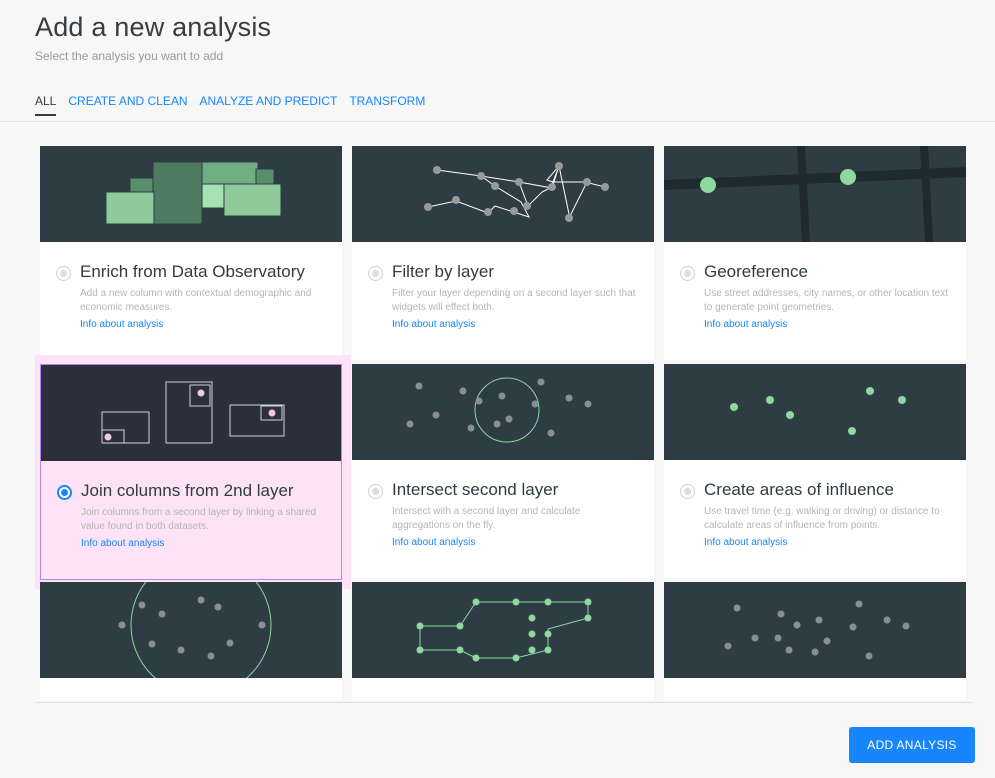  Describe the element at coordinates (46, 105) in the screenshot. I see `tab-all: ALL` at that location.